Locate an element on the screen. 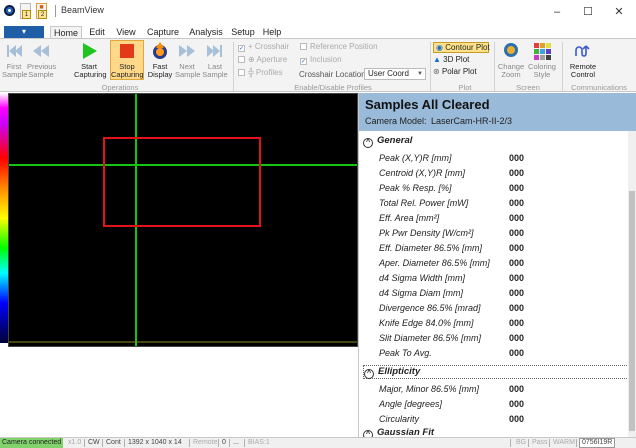 Image resolution: width=636 pixels, height=448 pixels. result-label: Divergence 86.5% [mrad] is located at coordinates (430, 308).